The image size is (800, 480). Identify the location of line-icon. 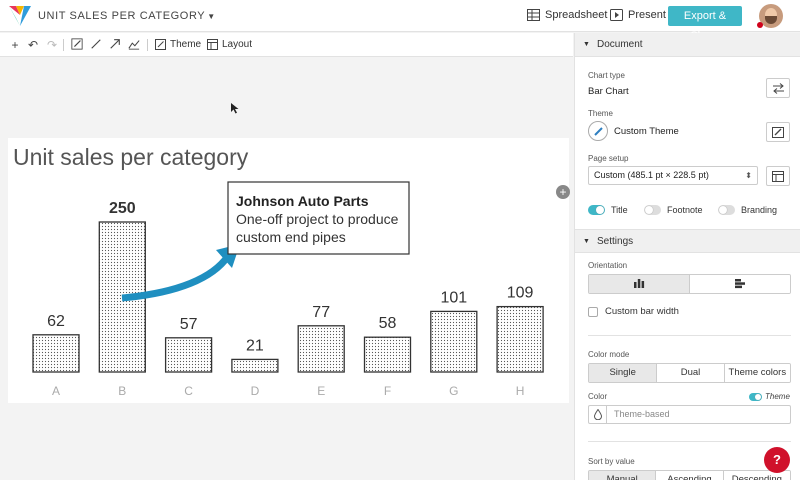
(96, 45).